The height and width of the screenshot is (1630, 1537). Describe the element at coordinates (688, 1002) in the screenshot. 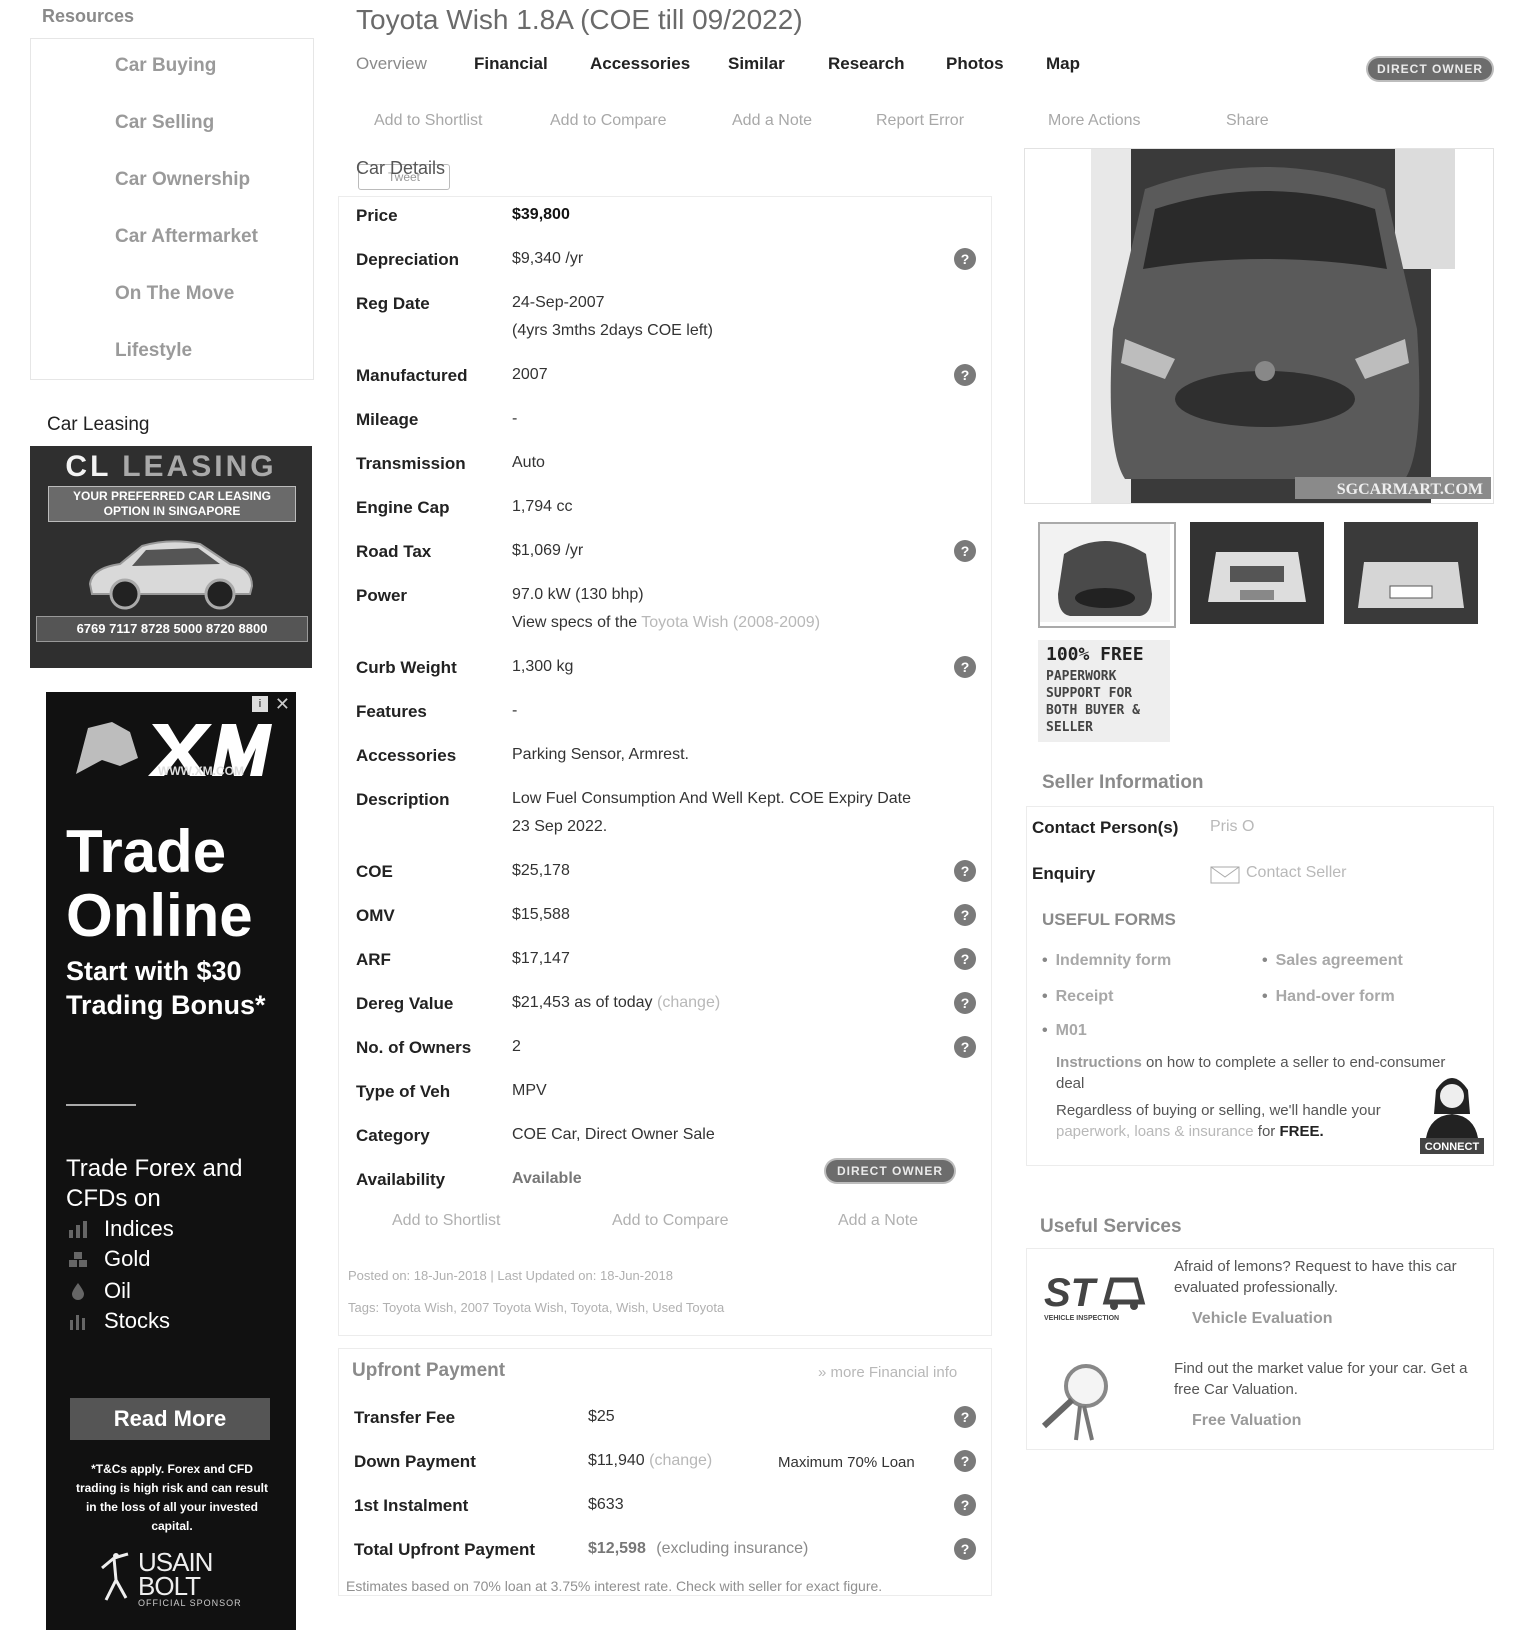

I see `dereg-change-link: (change)` at that location.